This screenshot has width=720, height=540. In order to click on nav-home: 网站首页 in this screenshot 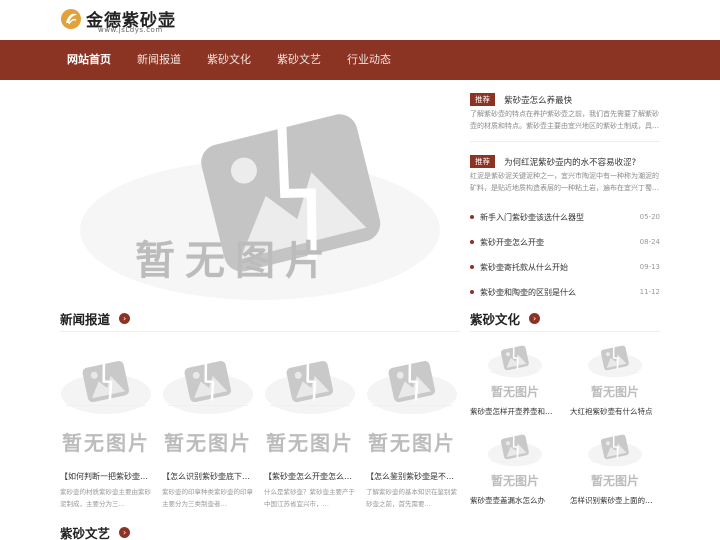, I will do `click(89, 60)`.